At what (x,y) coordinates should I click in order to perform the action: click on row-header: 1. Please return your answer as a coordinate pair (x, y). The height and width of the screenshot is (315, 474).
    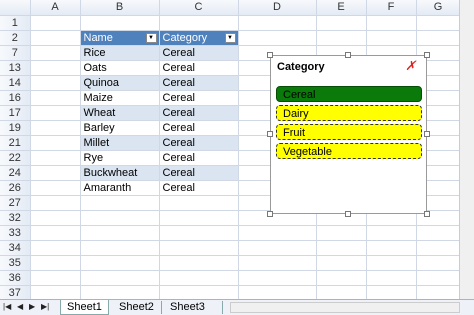
    Looking at the image, I should click on (15, 23).